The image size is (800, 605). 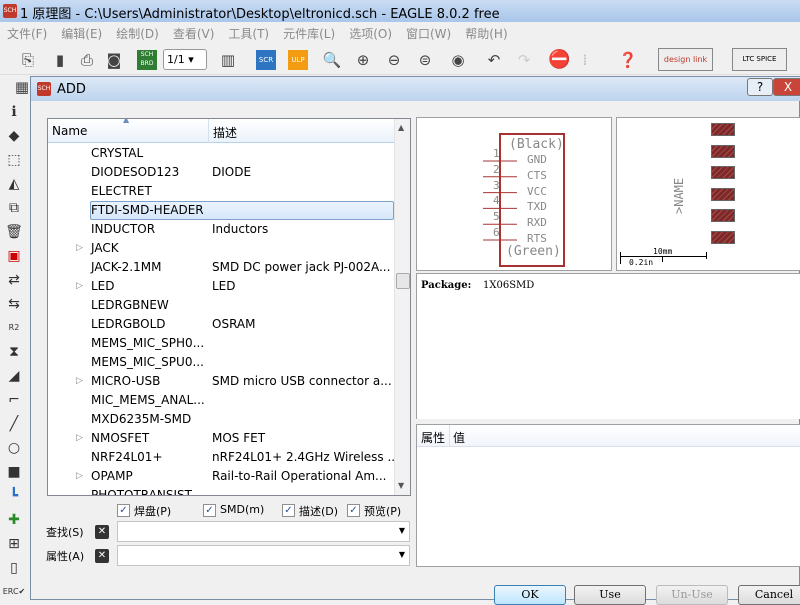 What do you see at coordinates (194, 33) in the screenshot?
I see `menu-view: 查看(V)` at bounding box center [194, 33].